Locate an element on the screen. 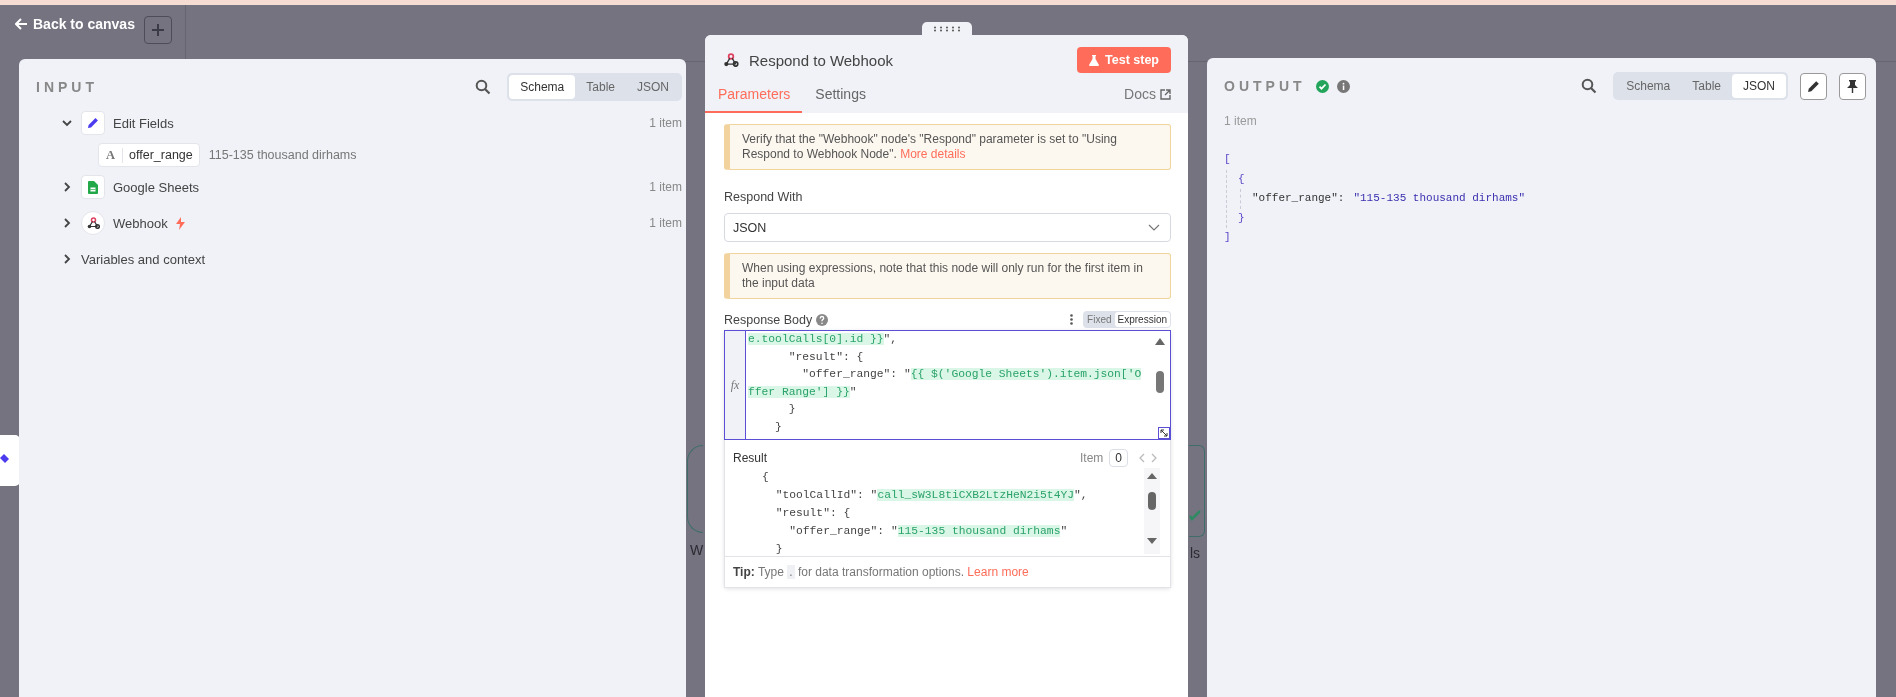 The height and width of the screenshot is (697, 1896). panel-title: OUTPUT is located at coordinates (1265, 86).